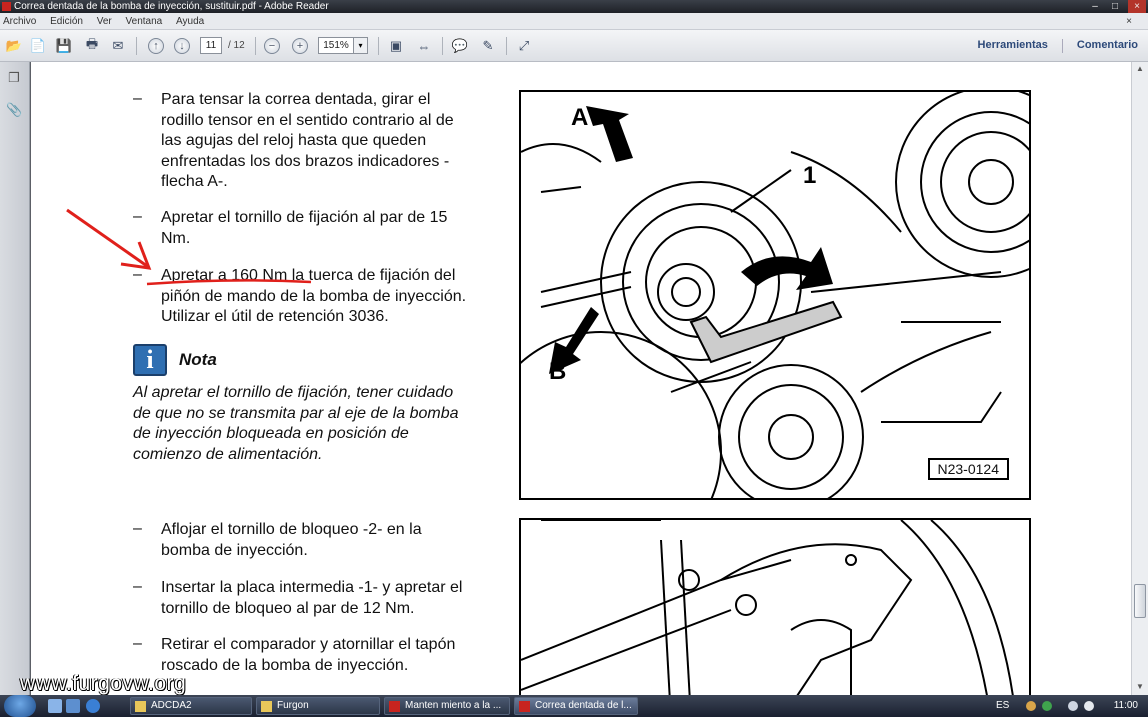 The image size is (1148, 717). What do you see at coordinates (104, 21) in the screenshot?
I see `menu-ver: Ver` at bounding box center [104, 21].